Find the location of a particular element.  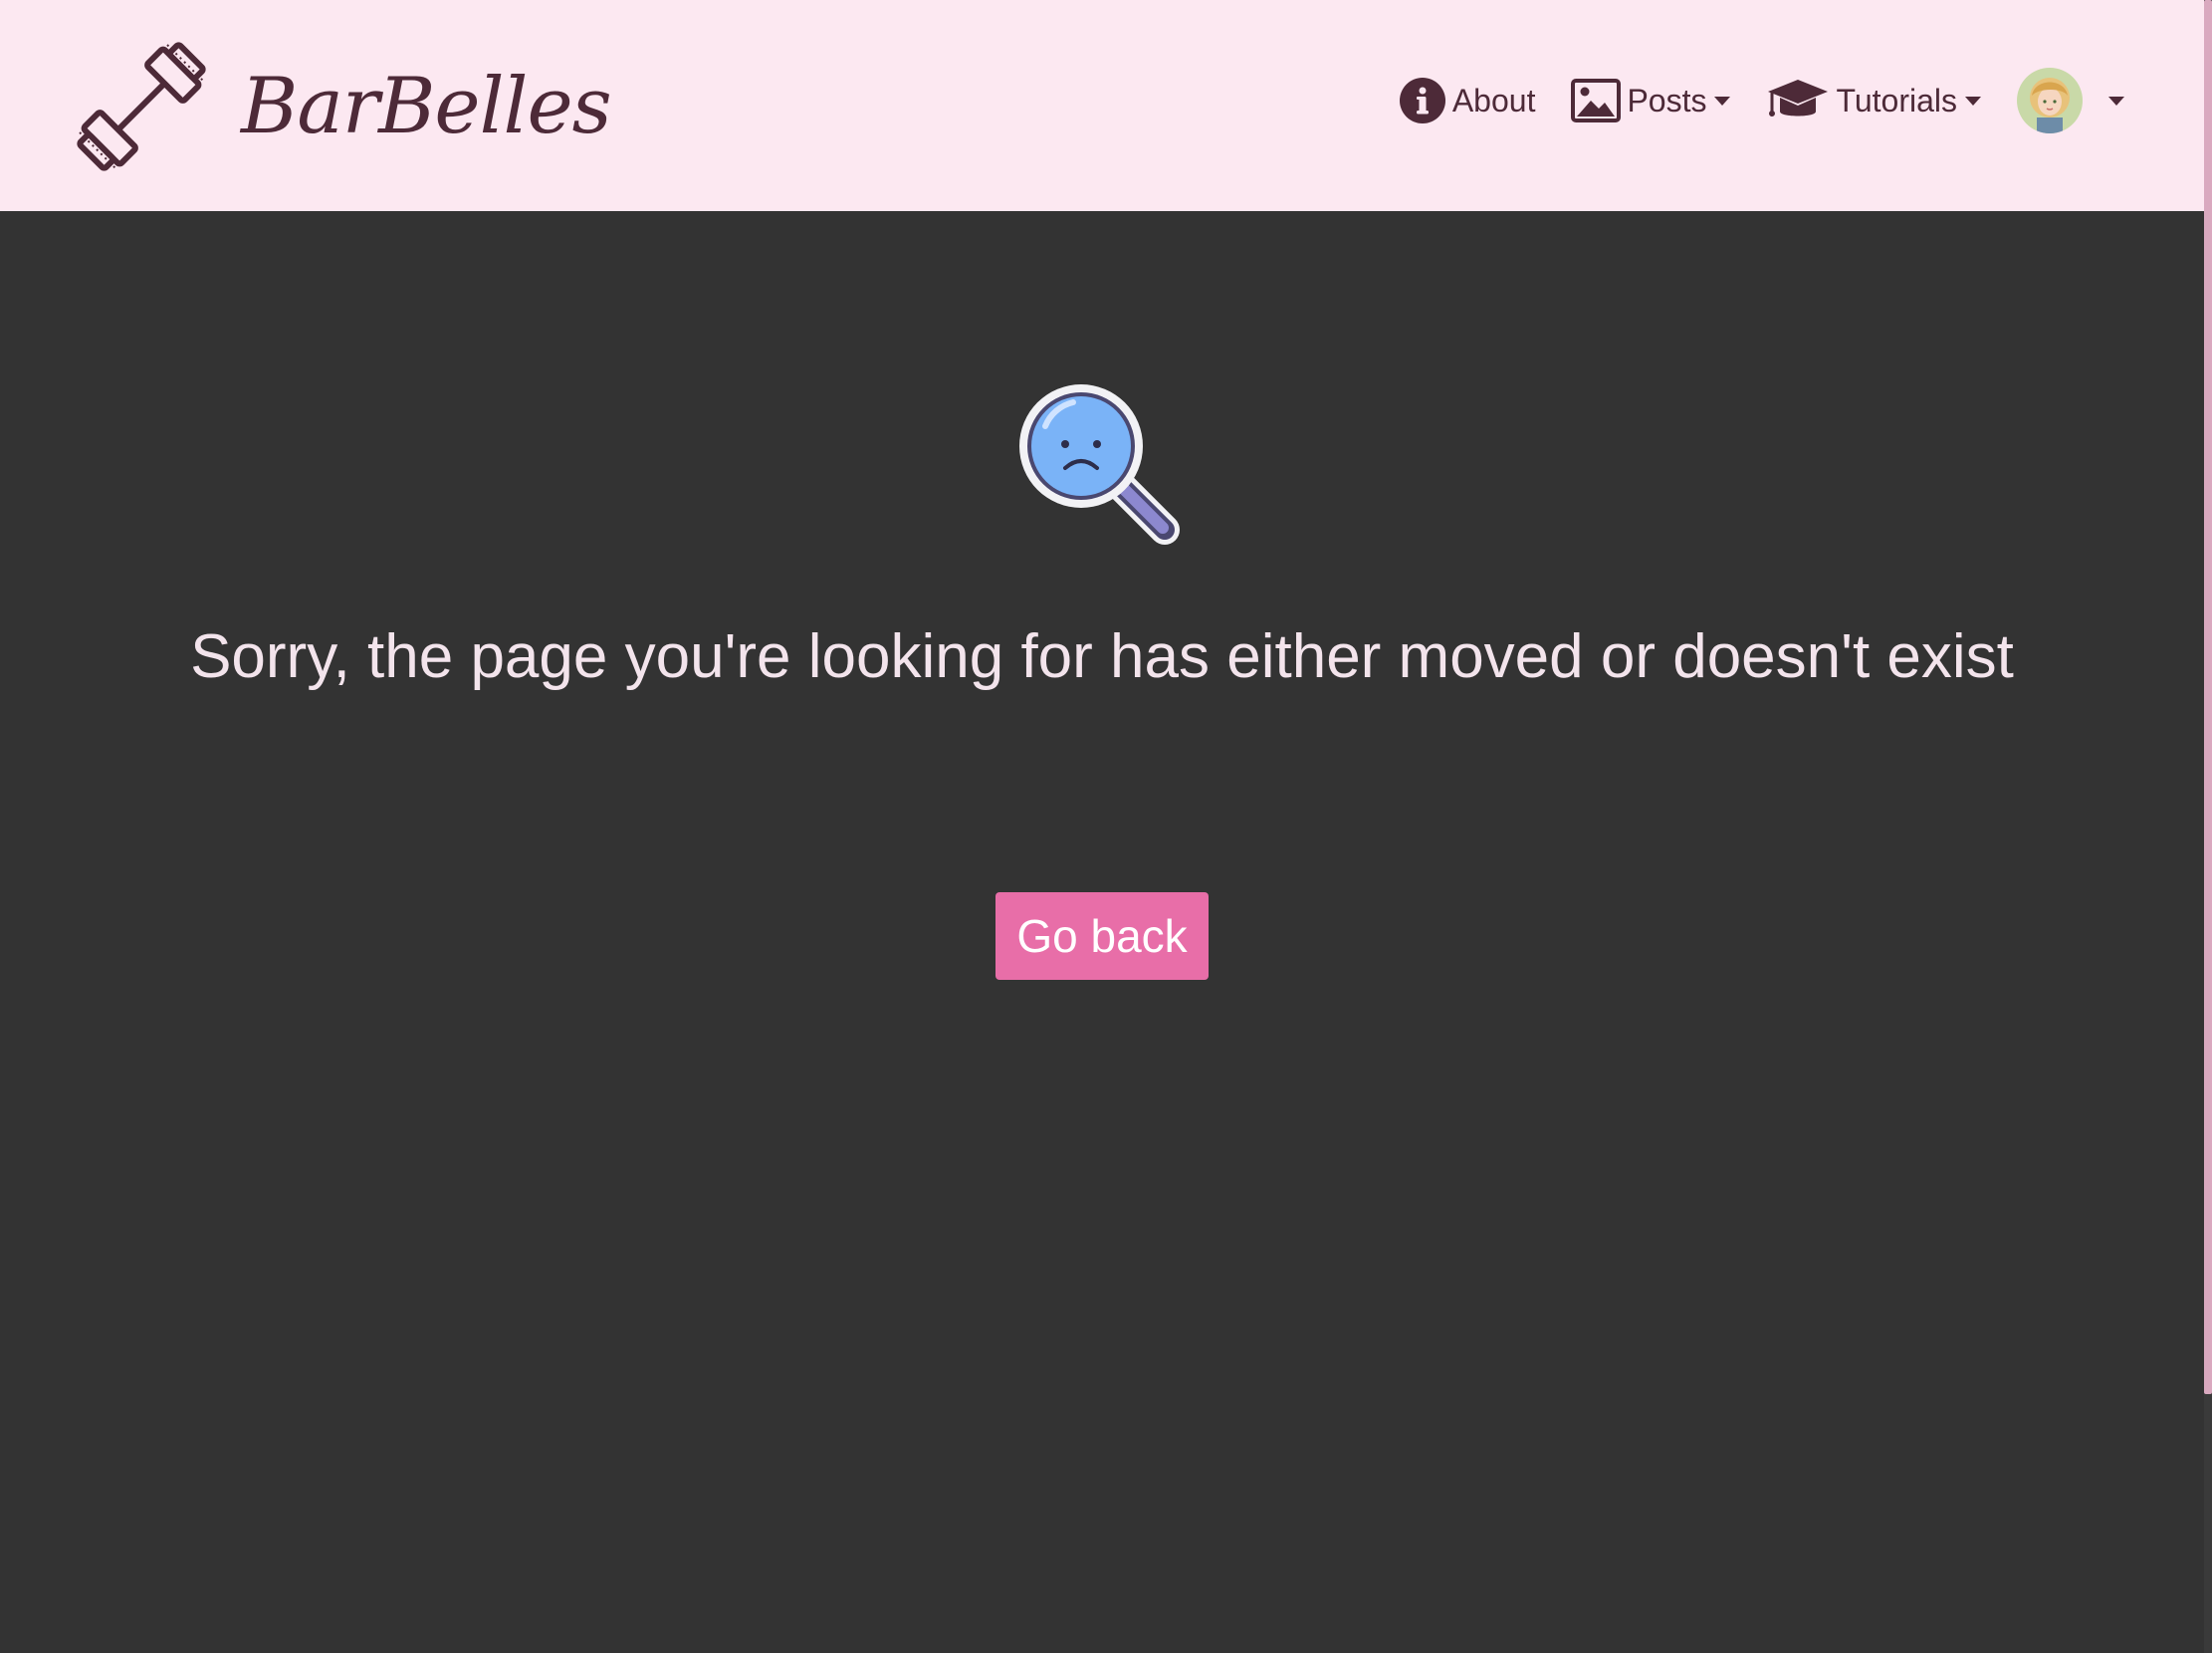

brand-link: BarBelles is located at coordinates (336, 106).